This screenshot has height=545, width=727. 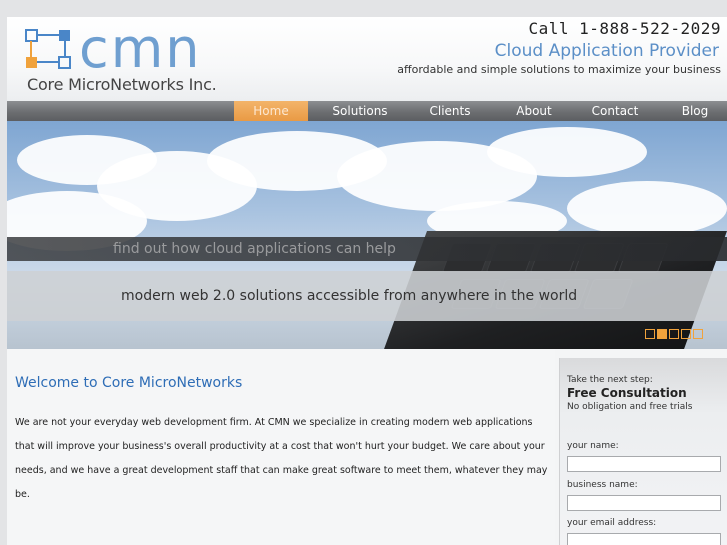 What do you see at coordinates (610, 380) in the screenshot?
I see `sidebar-kicker: Take the next step:` at bounding box center [610, 380].